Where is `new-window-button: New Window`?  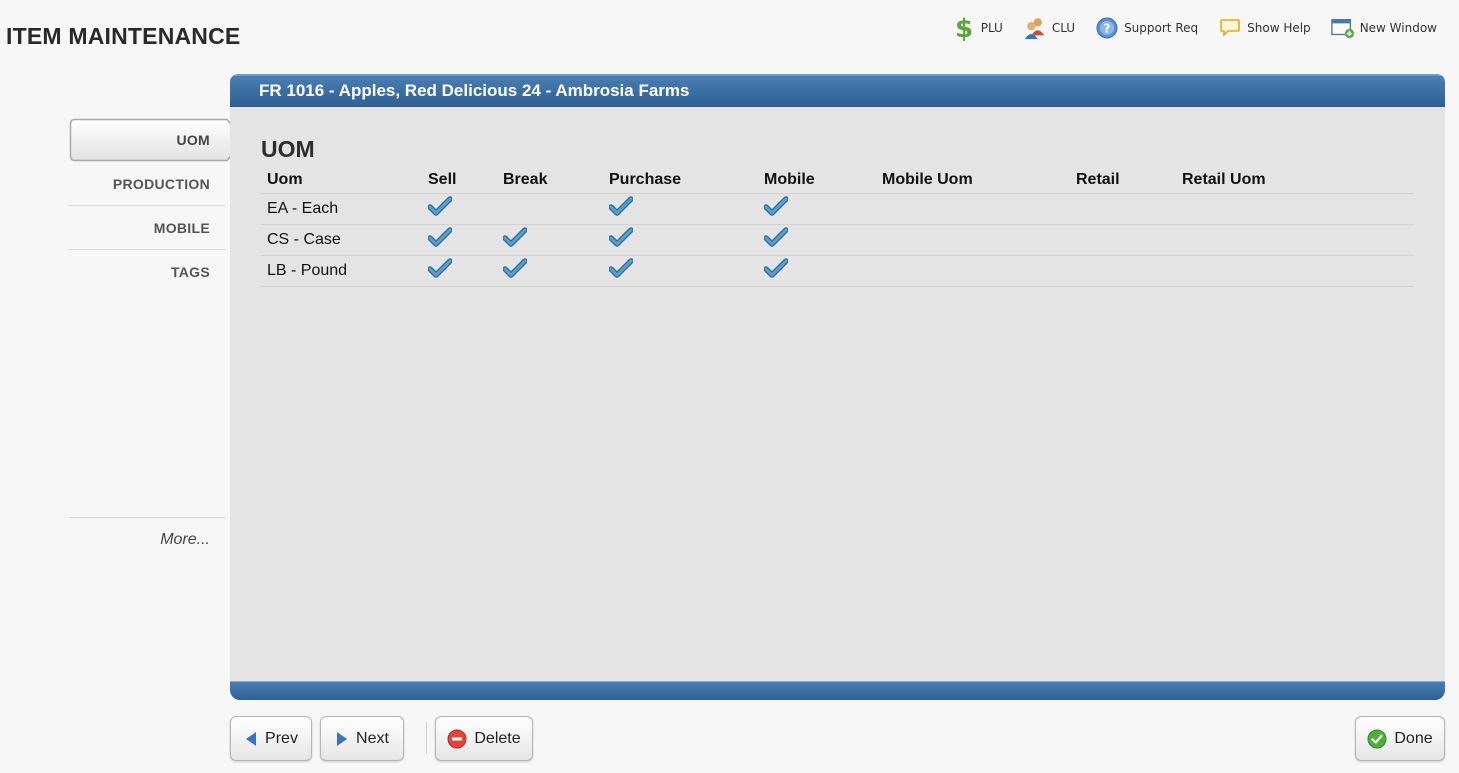
new-window-button: New Window is located at coordinates (1383, 28).